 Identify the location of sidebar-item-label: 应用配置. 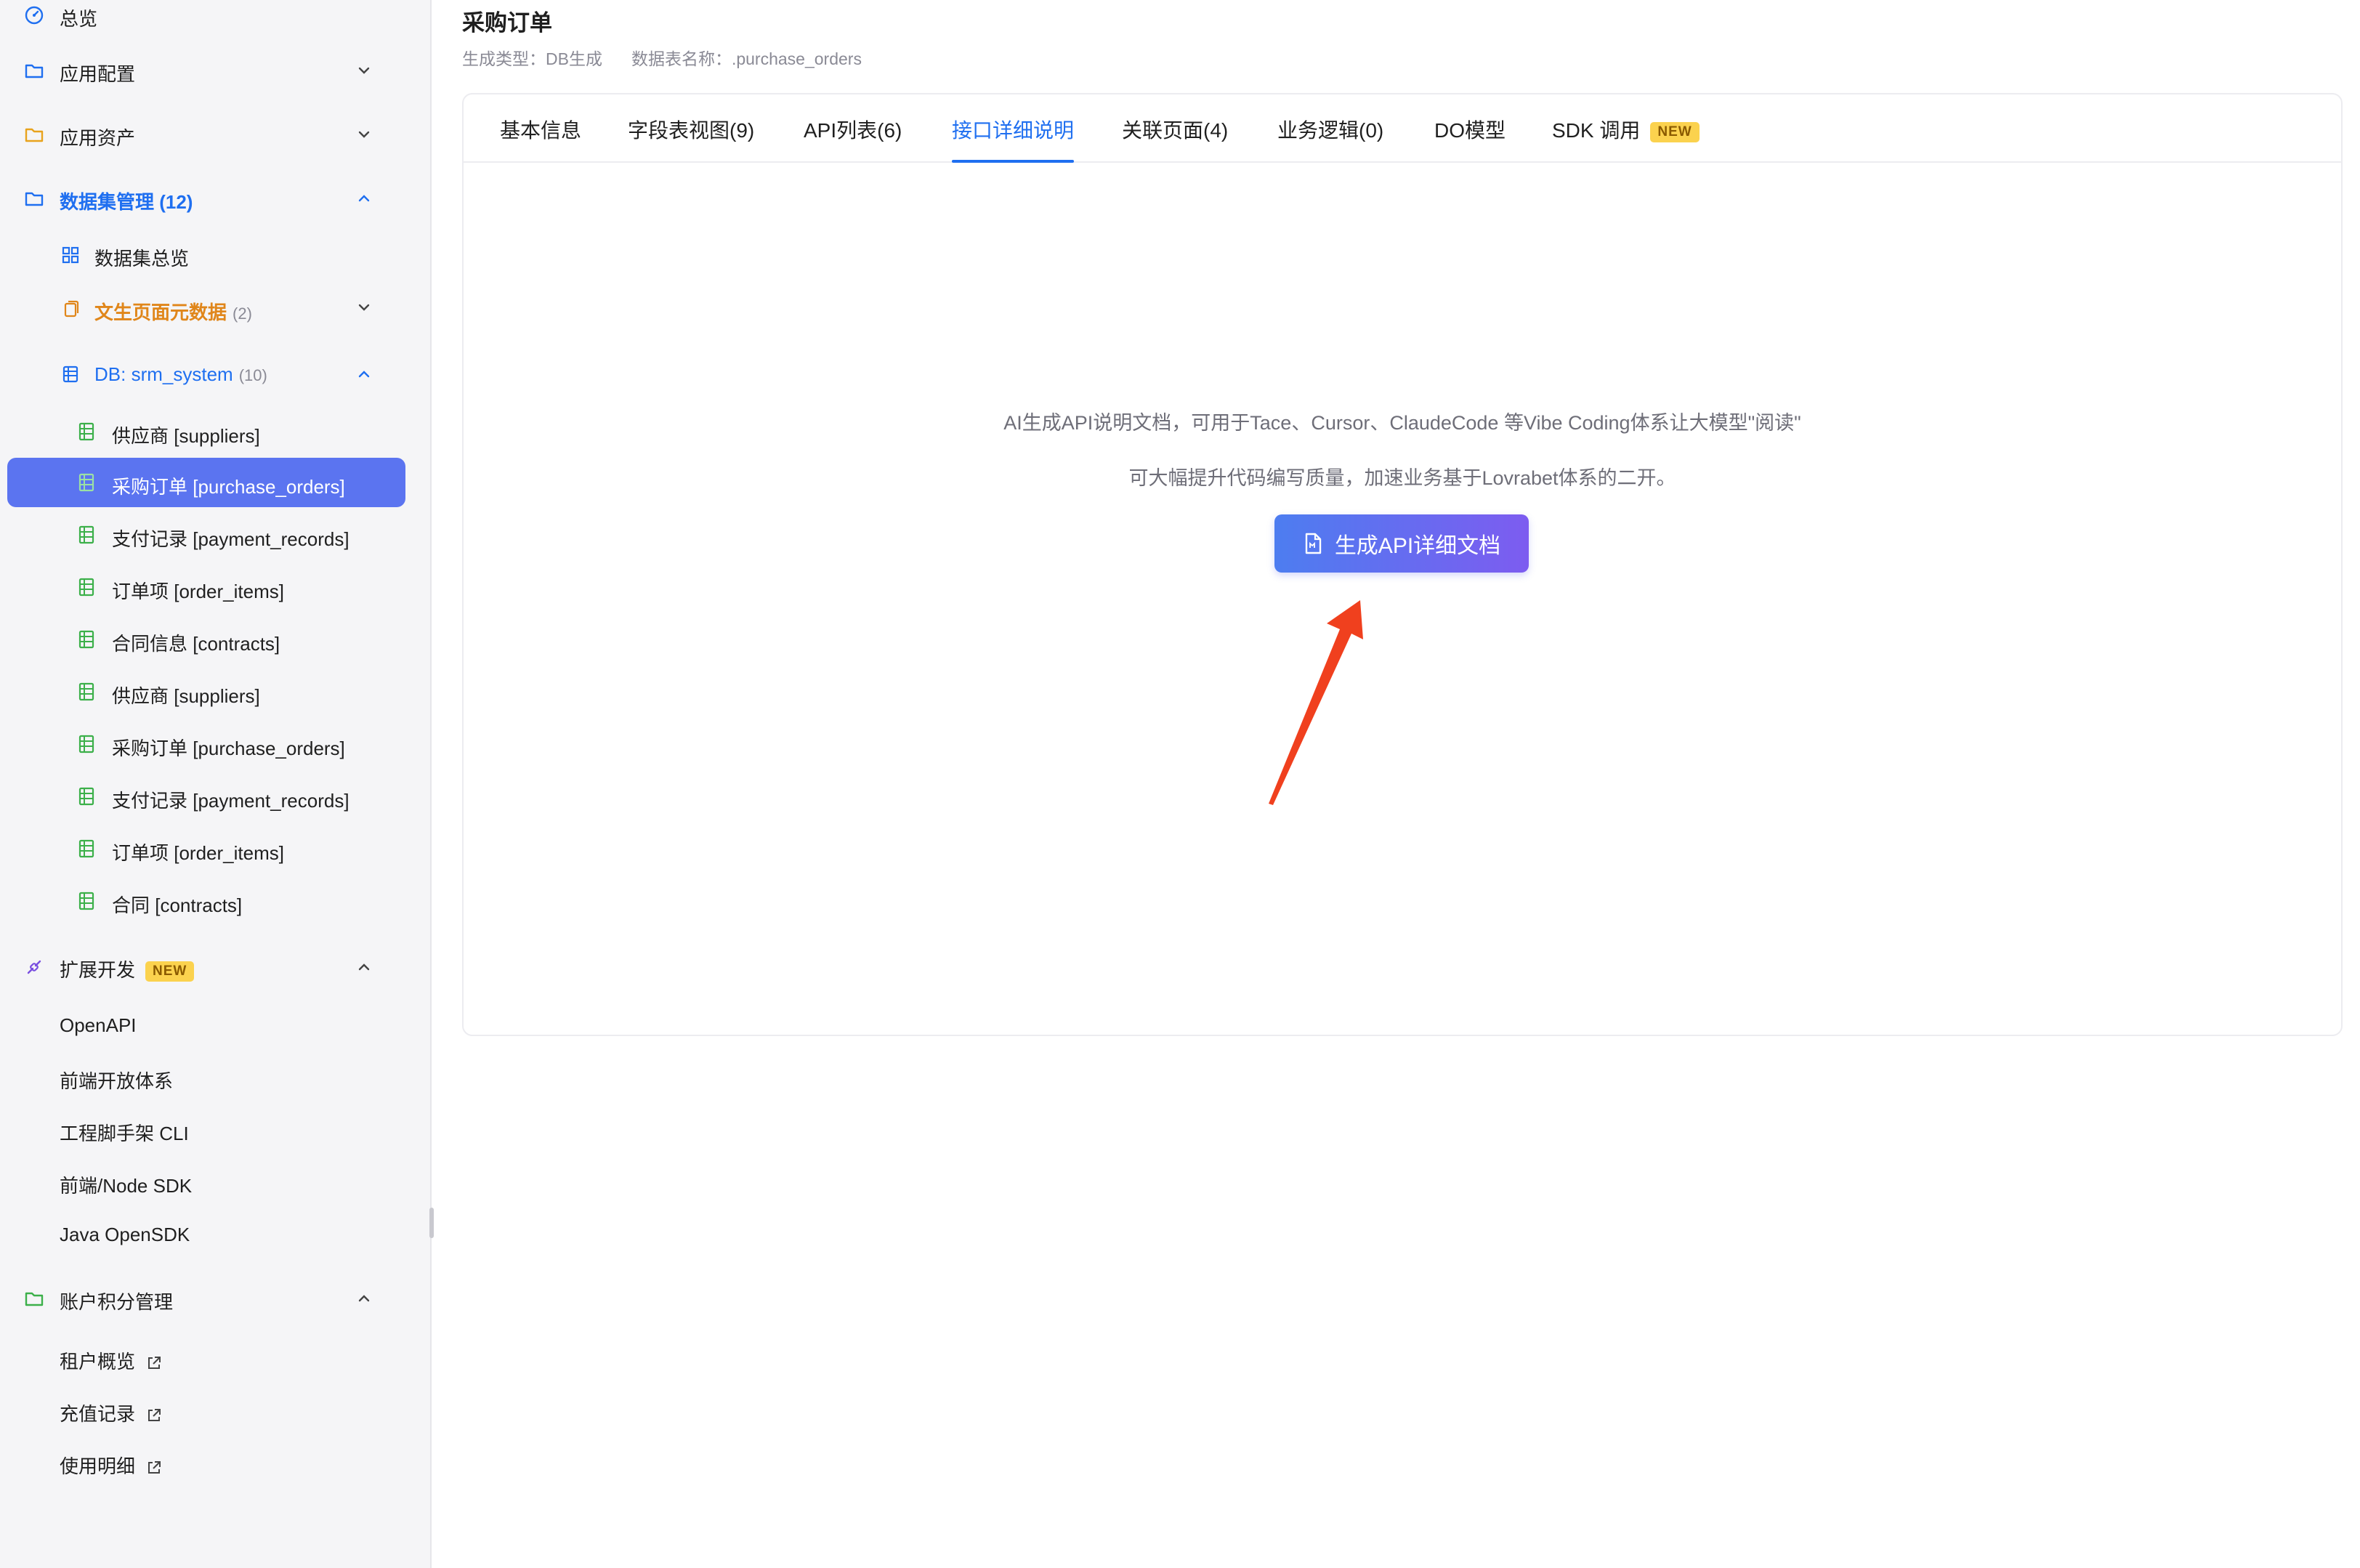
(98, 74).